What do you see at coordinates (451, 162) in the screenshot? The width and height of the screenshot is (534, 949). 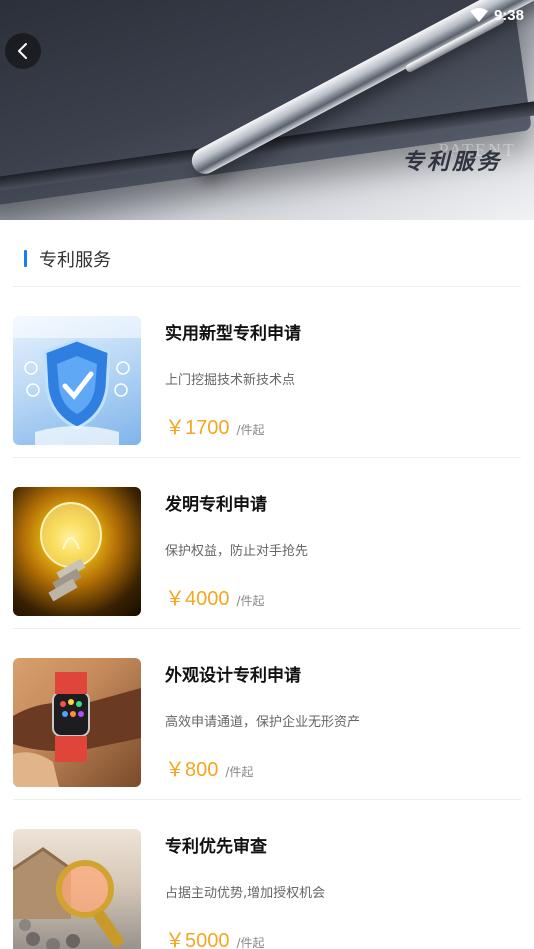 I see `banner-title: 专利服务` at bounding box center [451, 162].